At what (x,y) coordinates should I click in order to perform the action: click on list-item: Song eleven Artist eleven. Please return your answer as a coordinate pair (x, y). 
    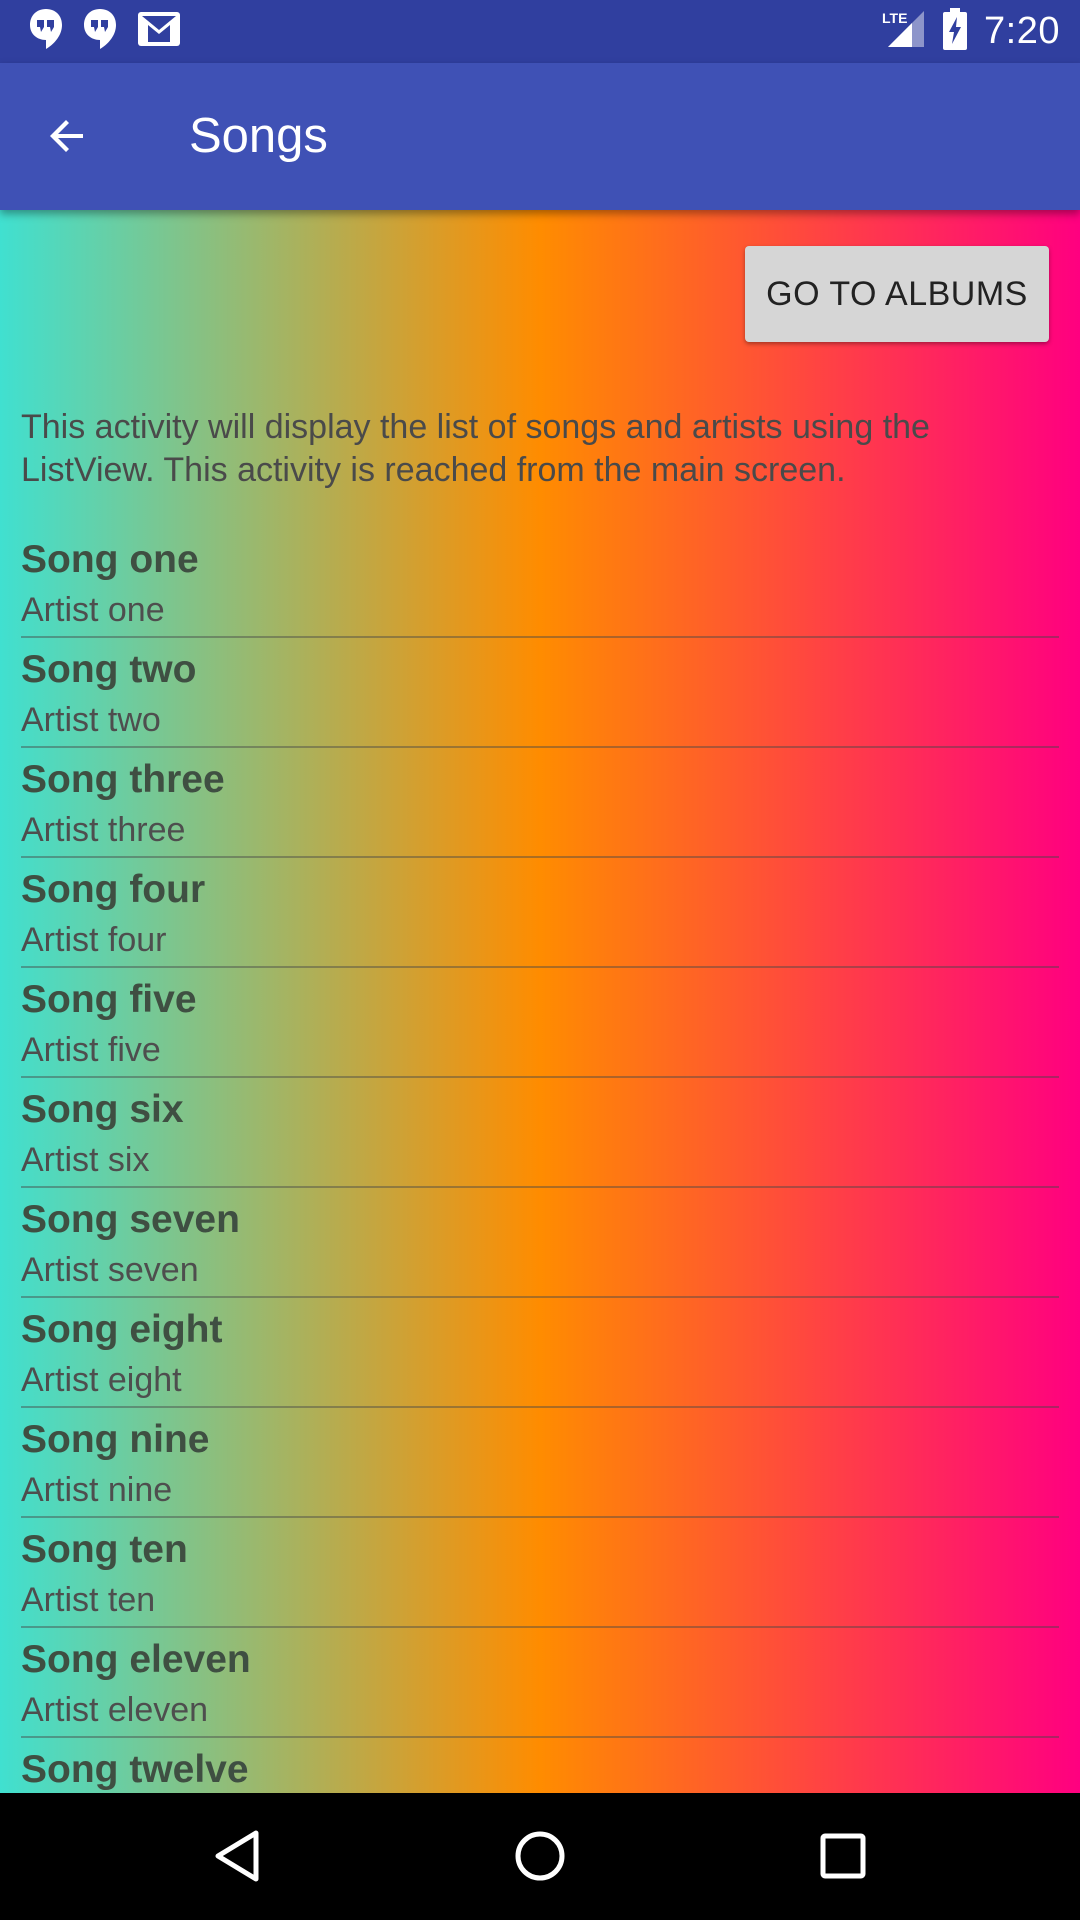
    Looking at the image, I should click on (540, 1683).